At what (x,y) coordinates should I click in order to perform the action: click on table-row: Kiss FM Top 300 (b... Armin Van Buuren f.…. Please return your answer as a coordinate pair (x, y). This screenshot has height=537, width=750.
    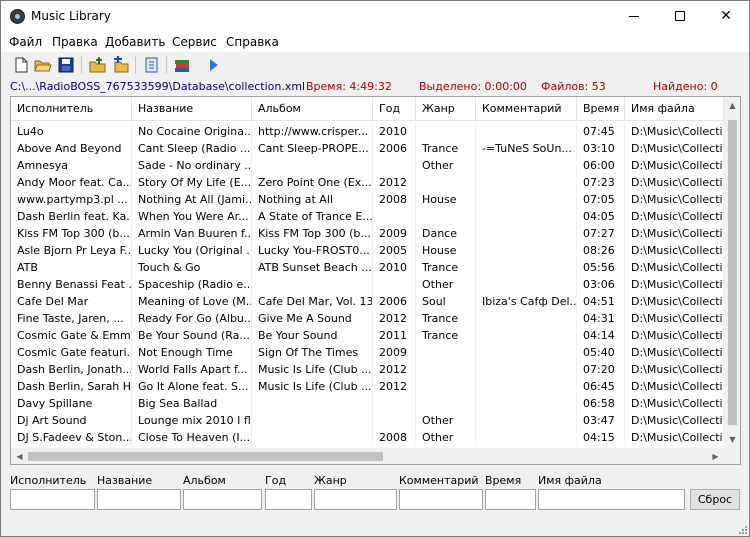
    Looking at the image, I should click on (367, 233).